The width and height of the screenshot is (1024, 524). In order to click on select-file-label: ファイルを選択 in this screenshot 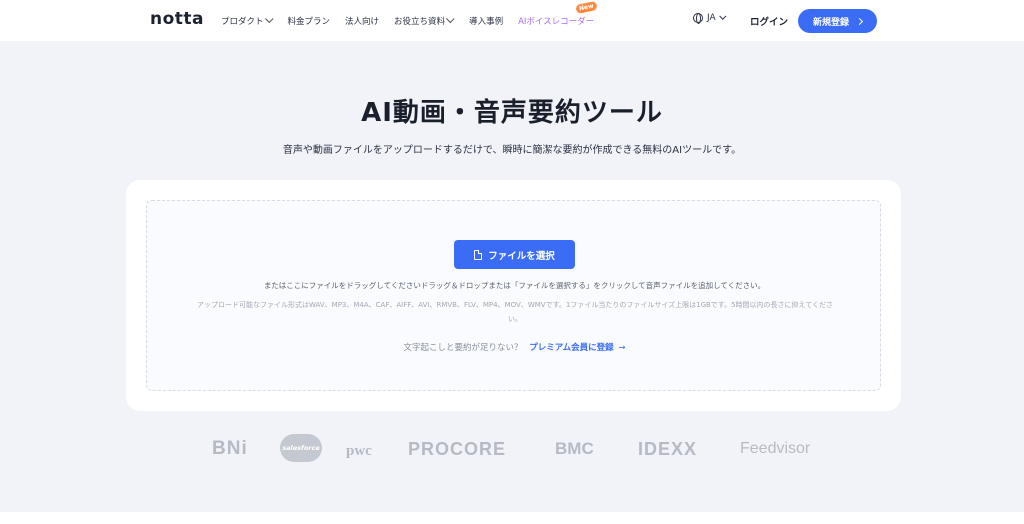, I will do `click(521, 256)`.